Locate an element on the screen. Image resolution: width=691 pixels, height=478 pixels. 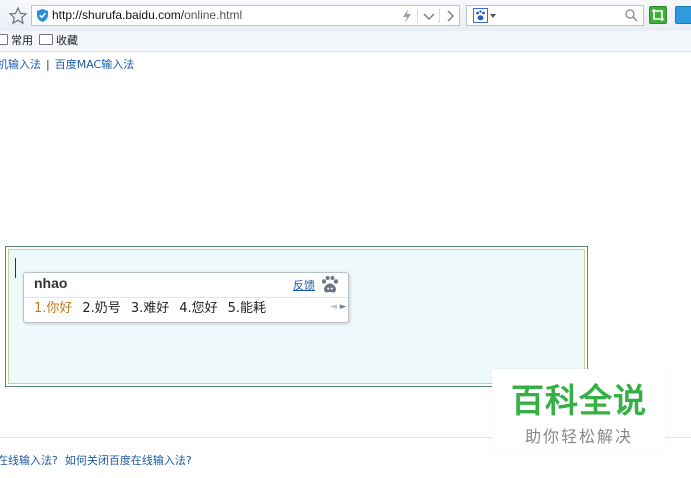
watermark-logo: 百科全说 助你轻松解决 is located at coordinates (579, 411).